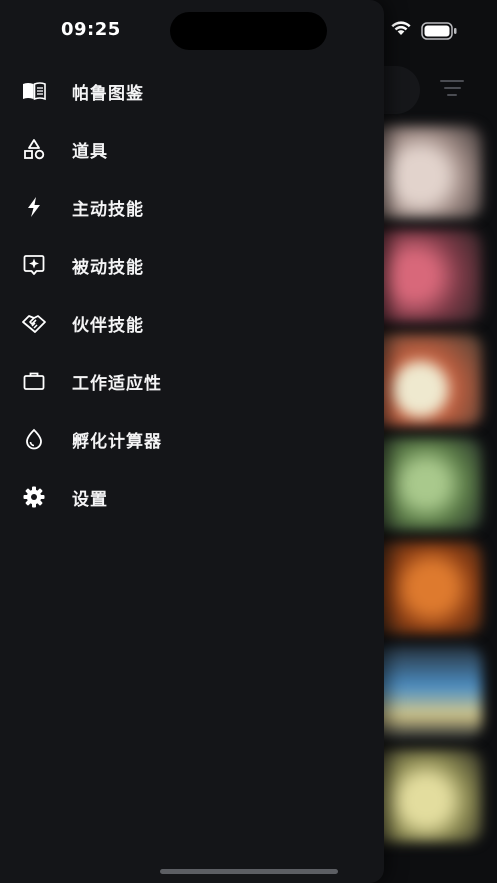 The image size is (497, 883). Describe the element at coordinates (192, 323) in the screenshot. I see `menu-item-partner-skills: 伙伴技能` at that location.